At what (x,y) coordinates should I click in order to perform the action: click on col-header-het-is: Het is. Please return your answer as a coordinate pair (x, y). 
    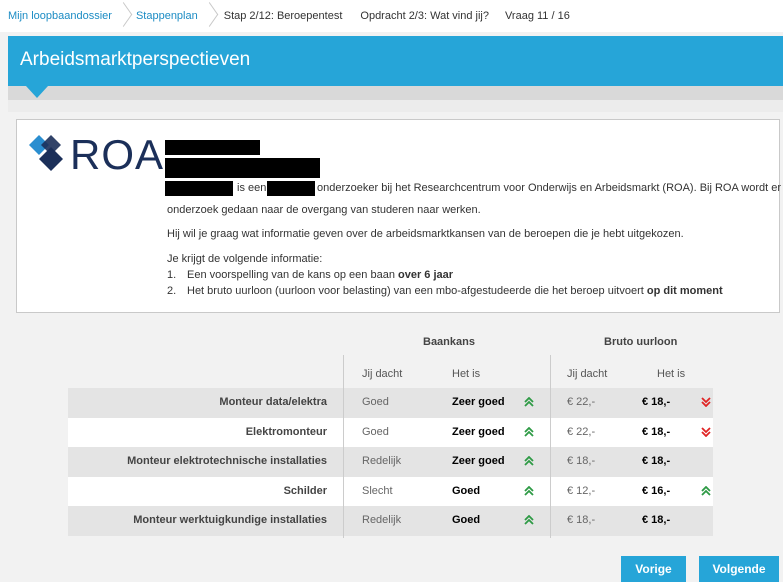
    Looking at the image, I should click on (466, 374).